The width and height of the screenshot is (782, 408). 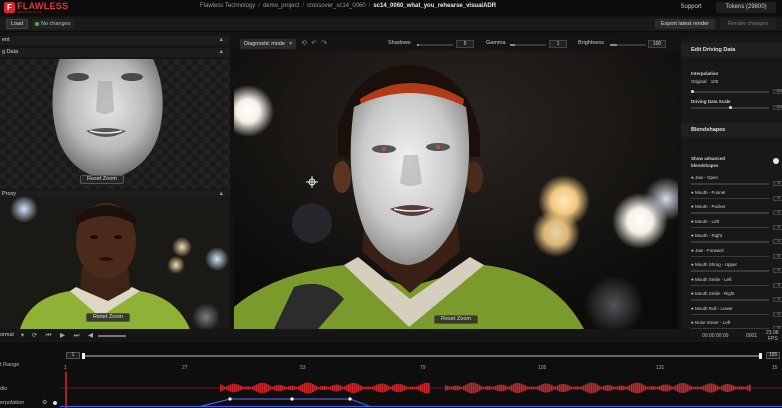 I want to click on breadcrumb-project: demo_project, so click(x=281, y=6).